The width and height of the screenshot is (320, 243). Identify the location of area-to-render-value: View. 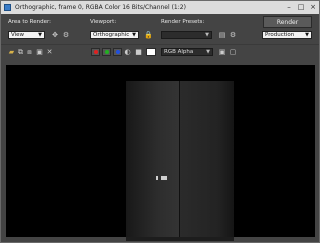
(18, 35).